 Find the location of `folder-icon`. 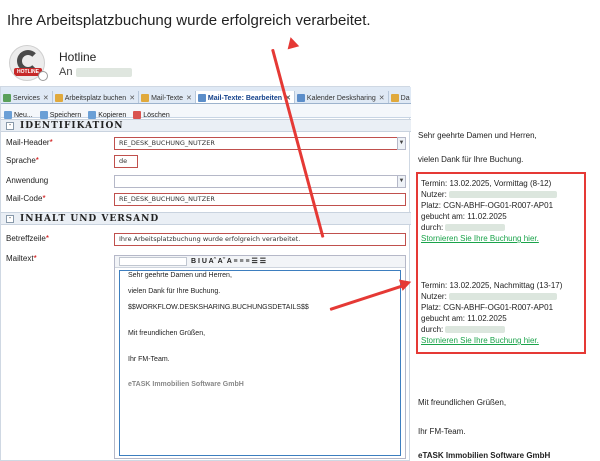

folder-icon is located at coordinates (394, 98).